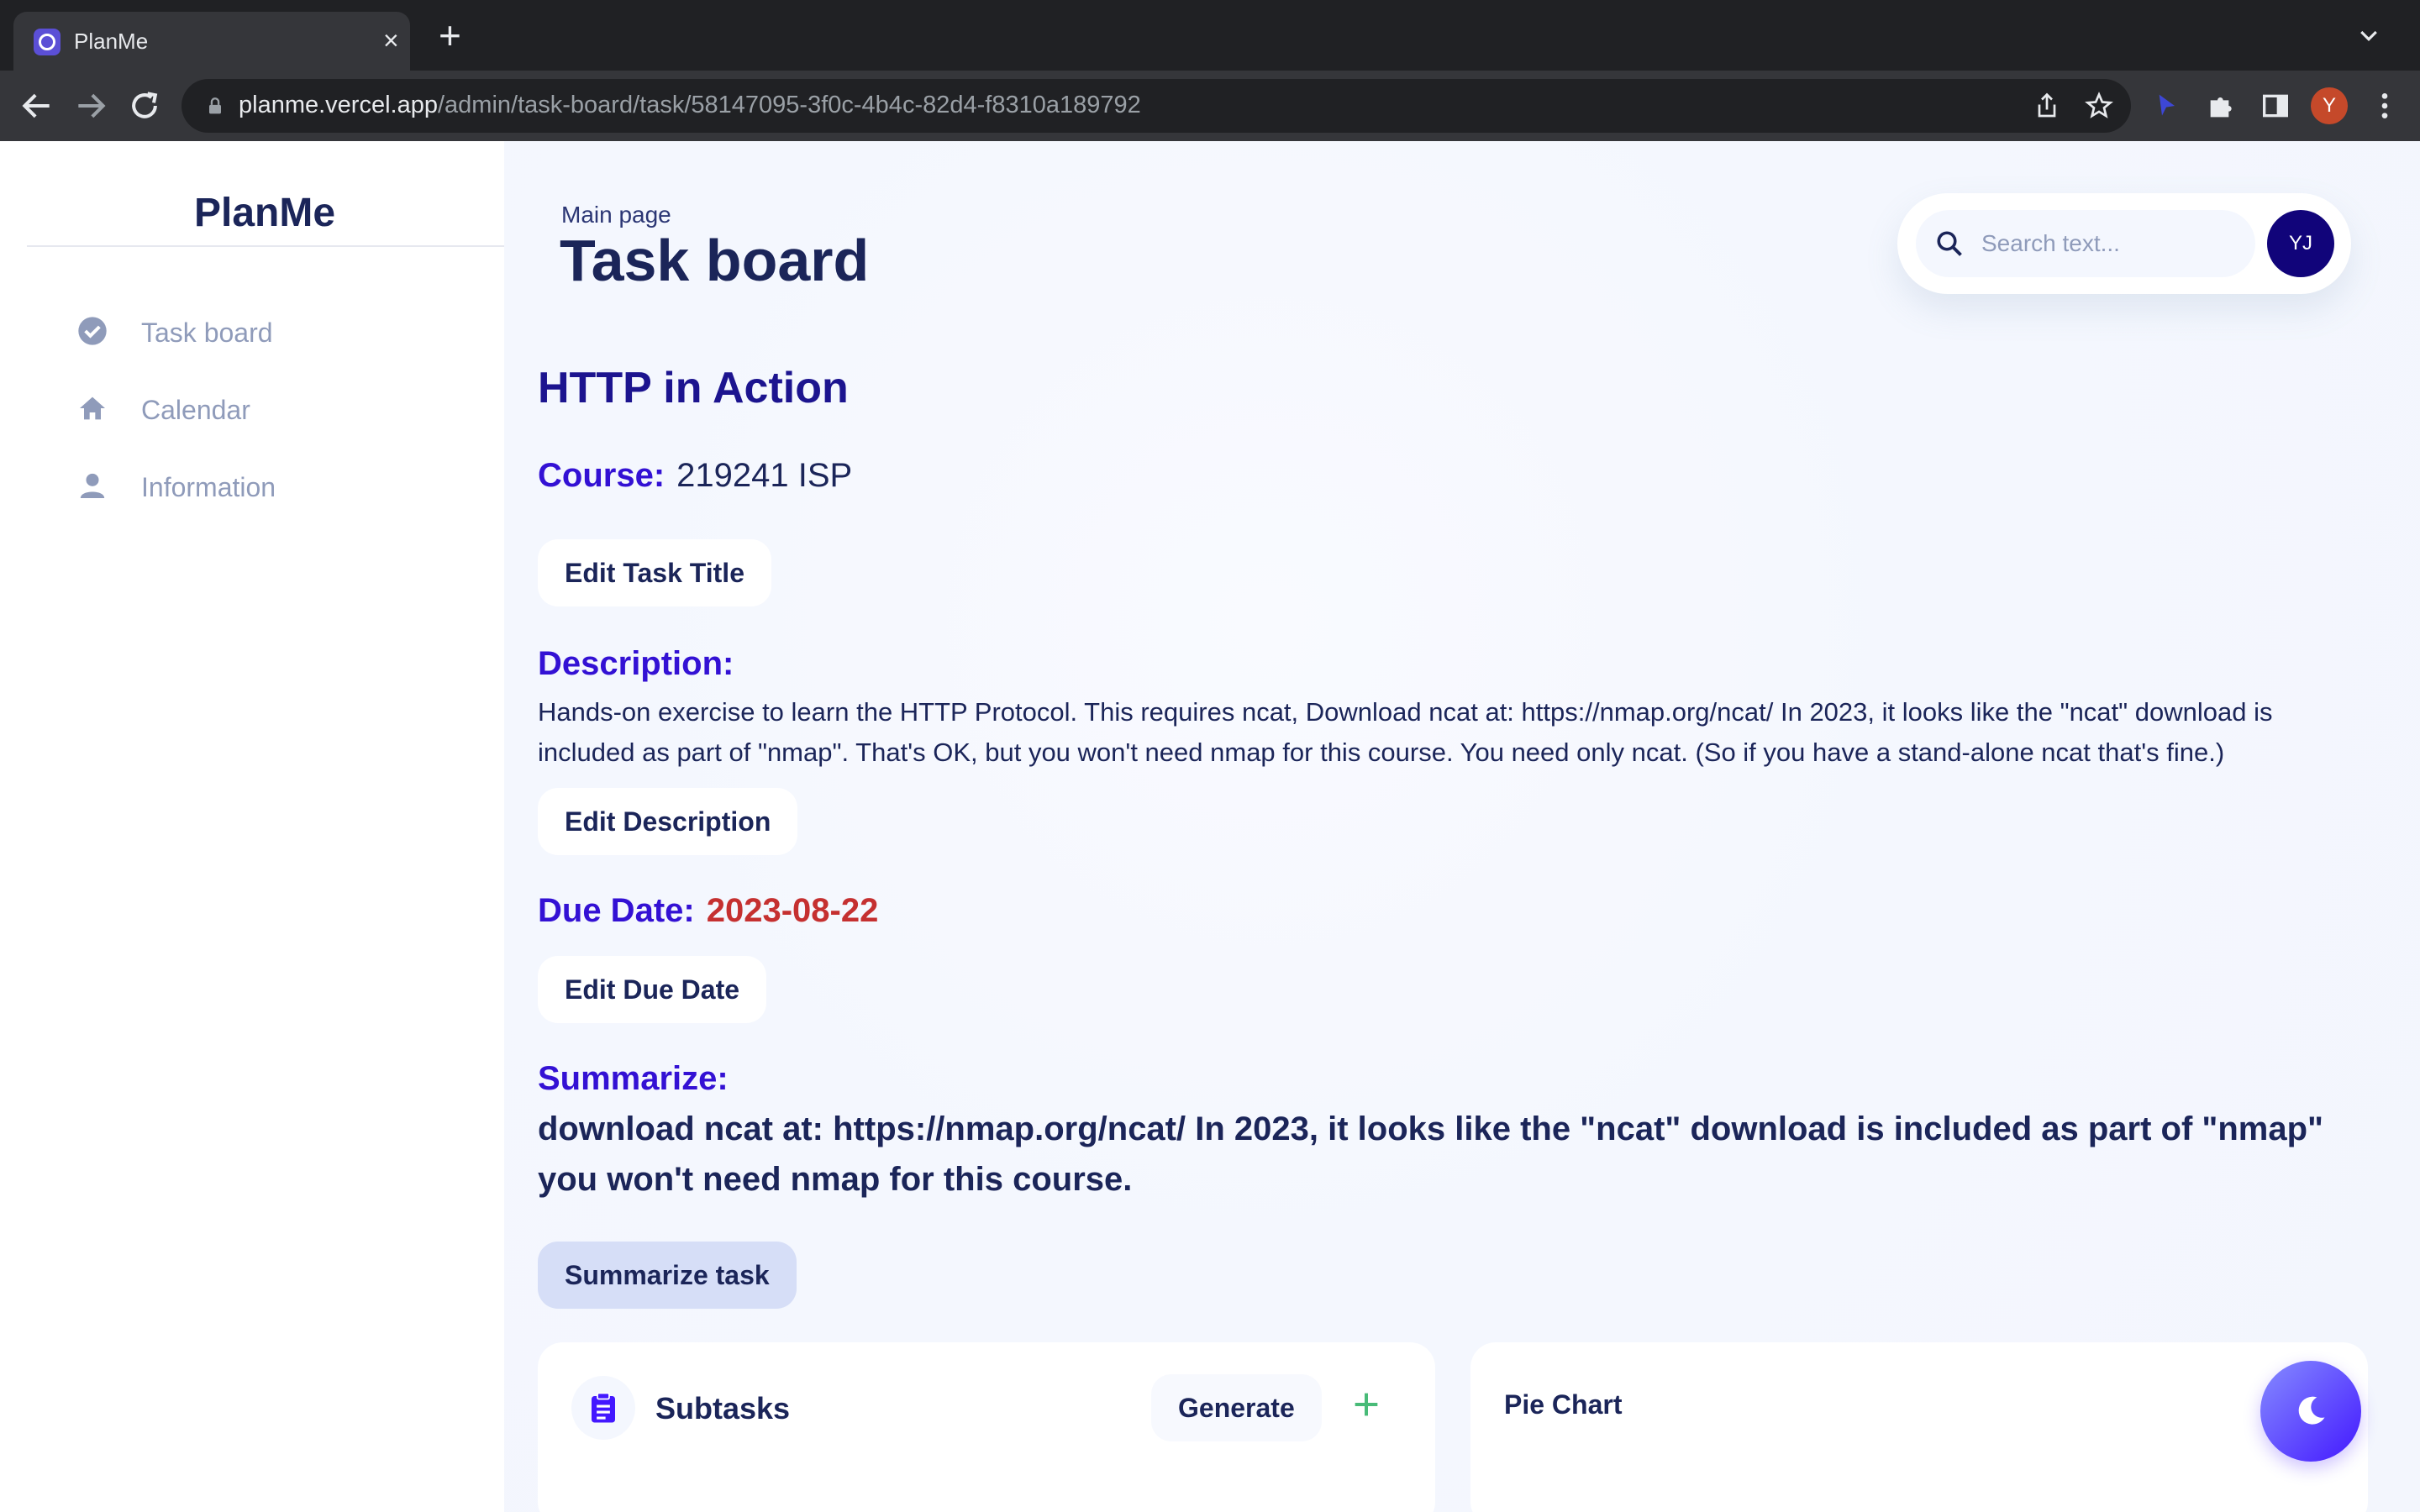  What do you see at coordinates (2368, 36) in the screenshot?
I see `chevron-down-icon` at bounding box center [2368, 36].